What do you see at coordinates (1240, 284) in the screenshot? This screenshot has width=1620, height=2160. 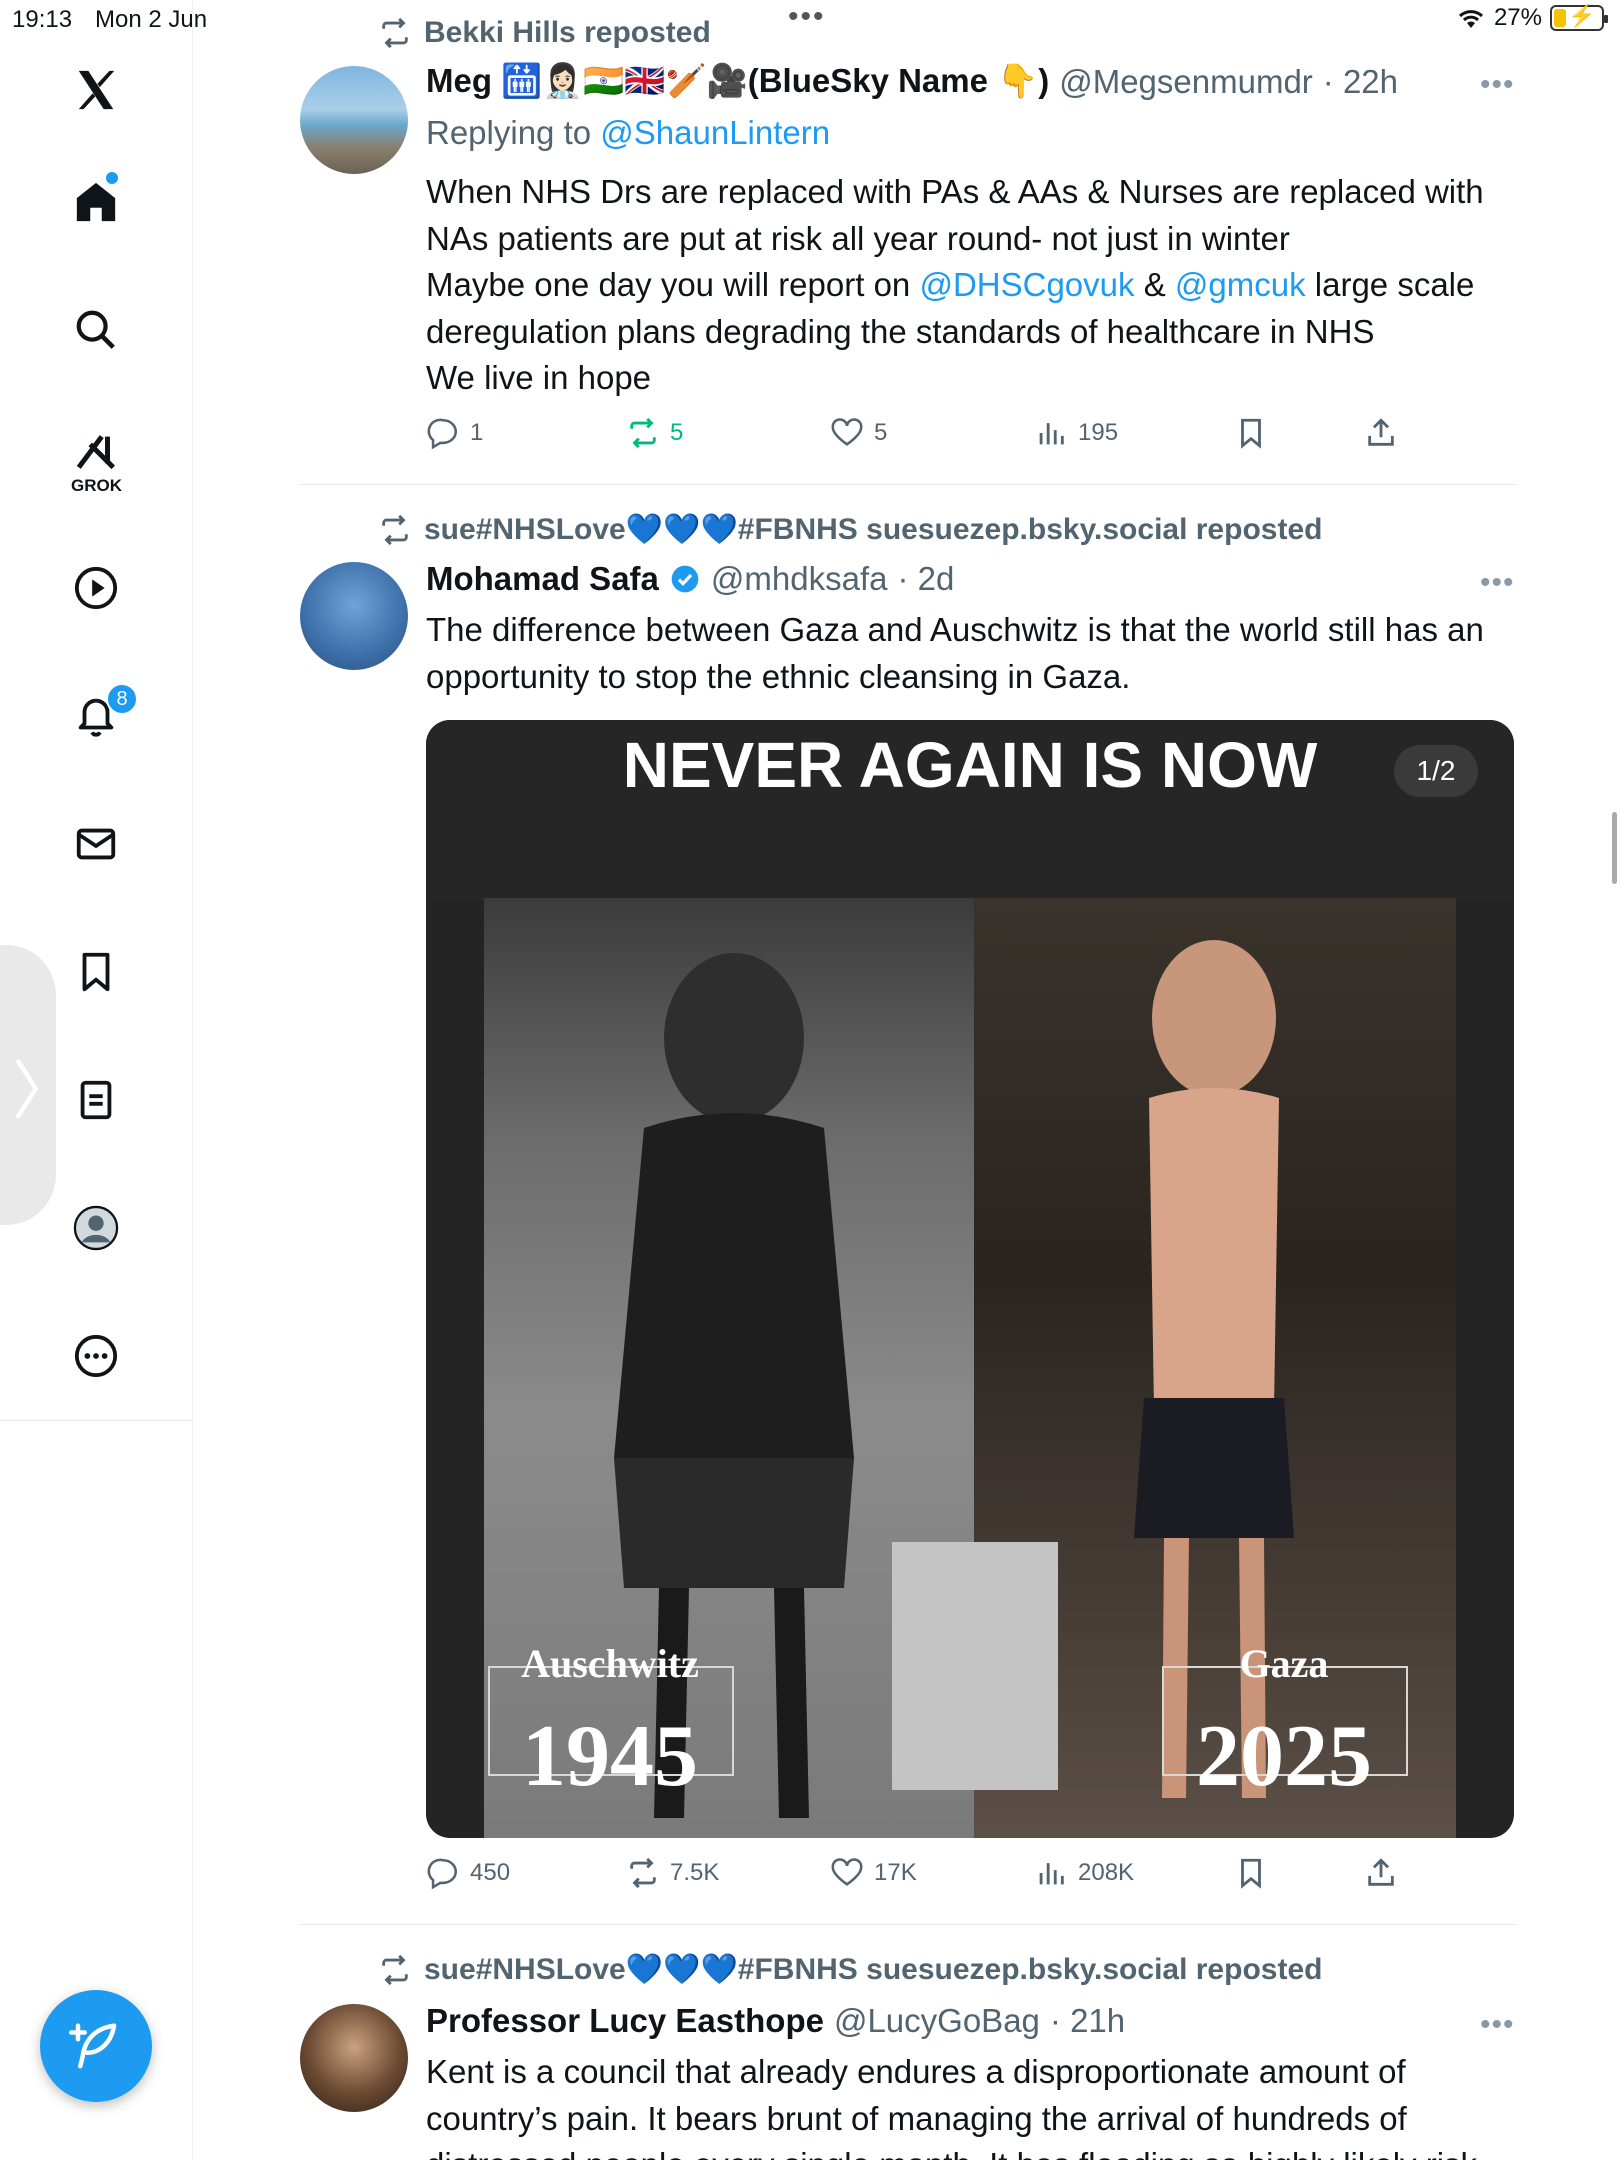 I see `mention-link: @gmcuk` at bounding box center [1240, 284].